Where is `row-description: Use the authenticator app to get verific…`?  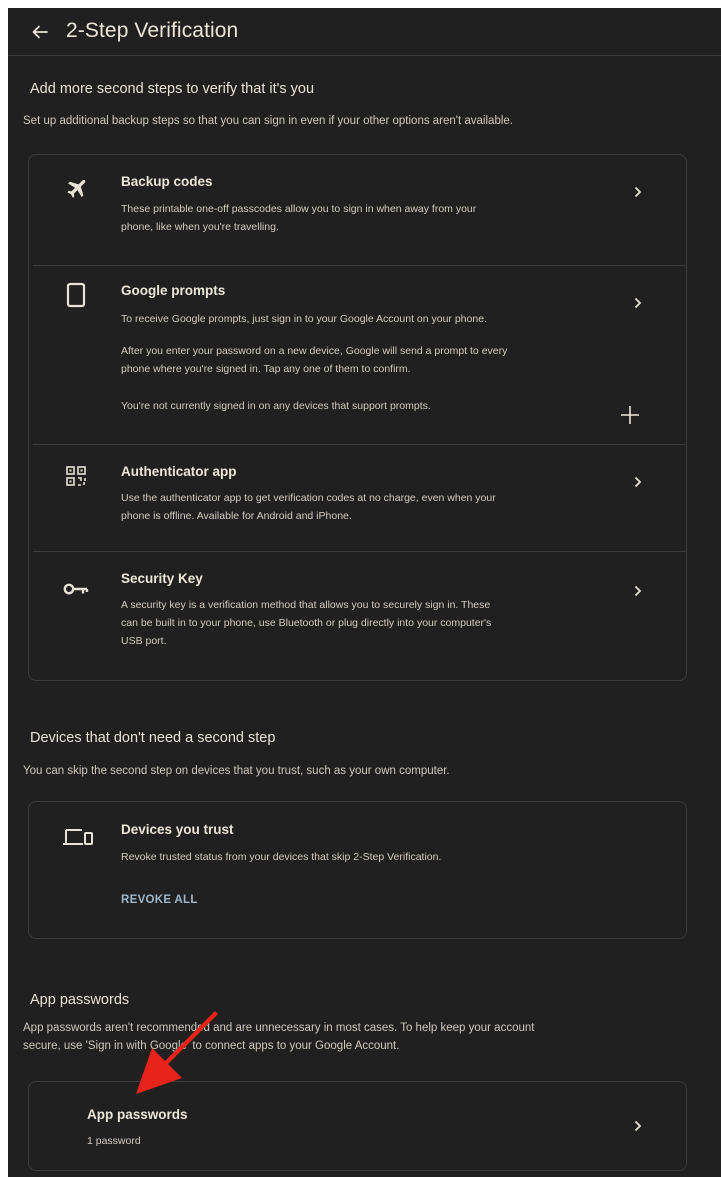
row-description: Use the authenticator app to get verific… is located at coordinates (308, 507).